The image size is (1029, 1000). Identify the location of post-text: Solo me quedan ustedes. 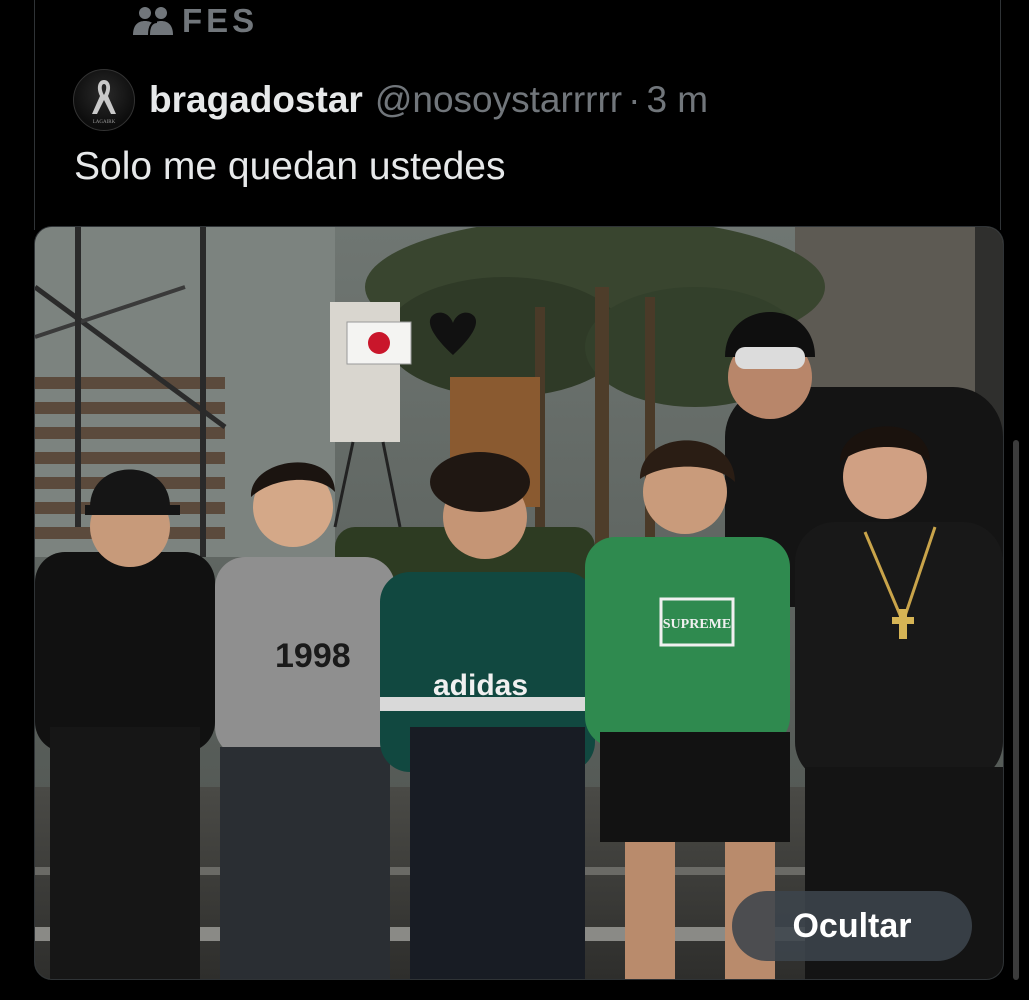
(290, 166).